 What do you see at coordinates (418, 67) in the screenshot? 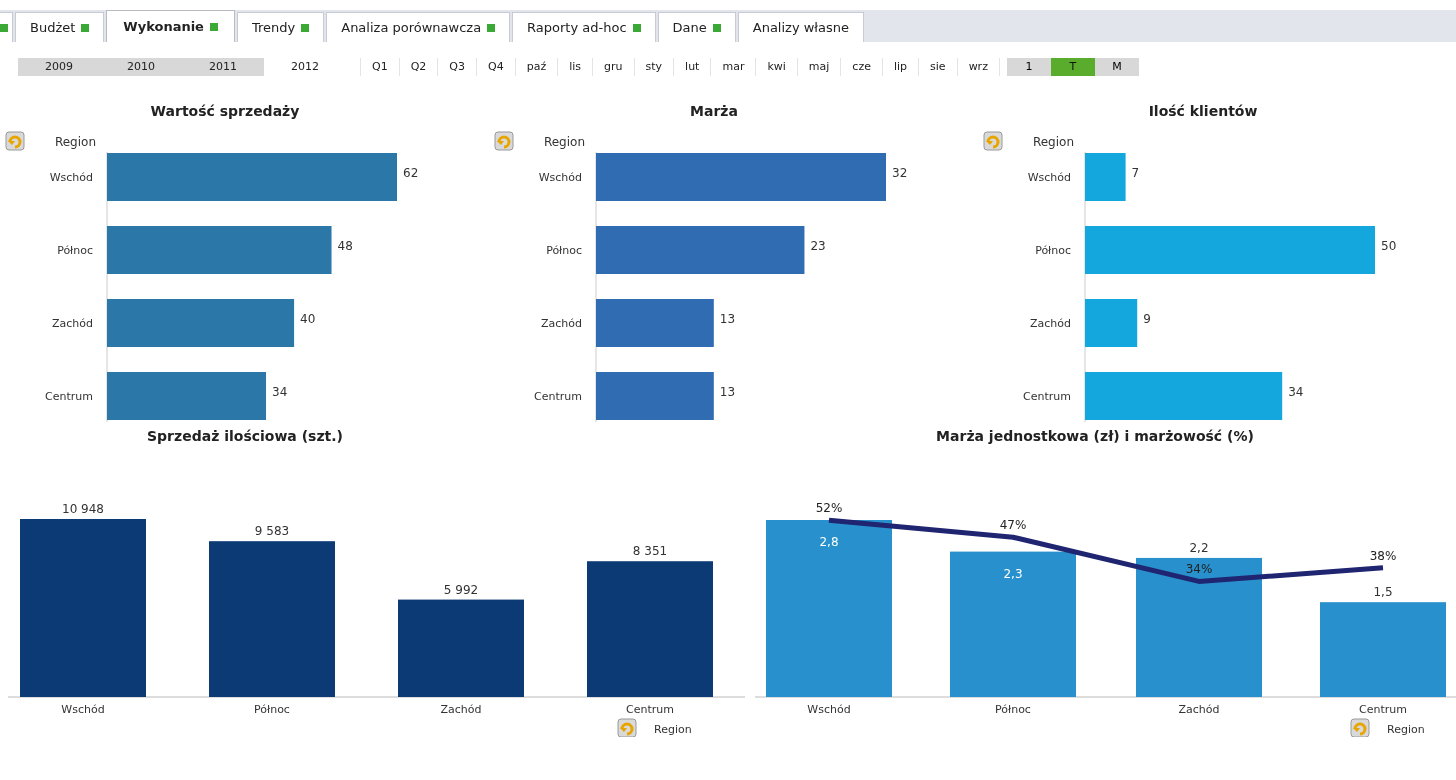
I see `period-filter-item: Q2` at bounding box center [418, 67].